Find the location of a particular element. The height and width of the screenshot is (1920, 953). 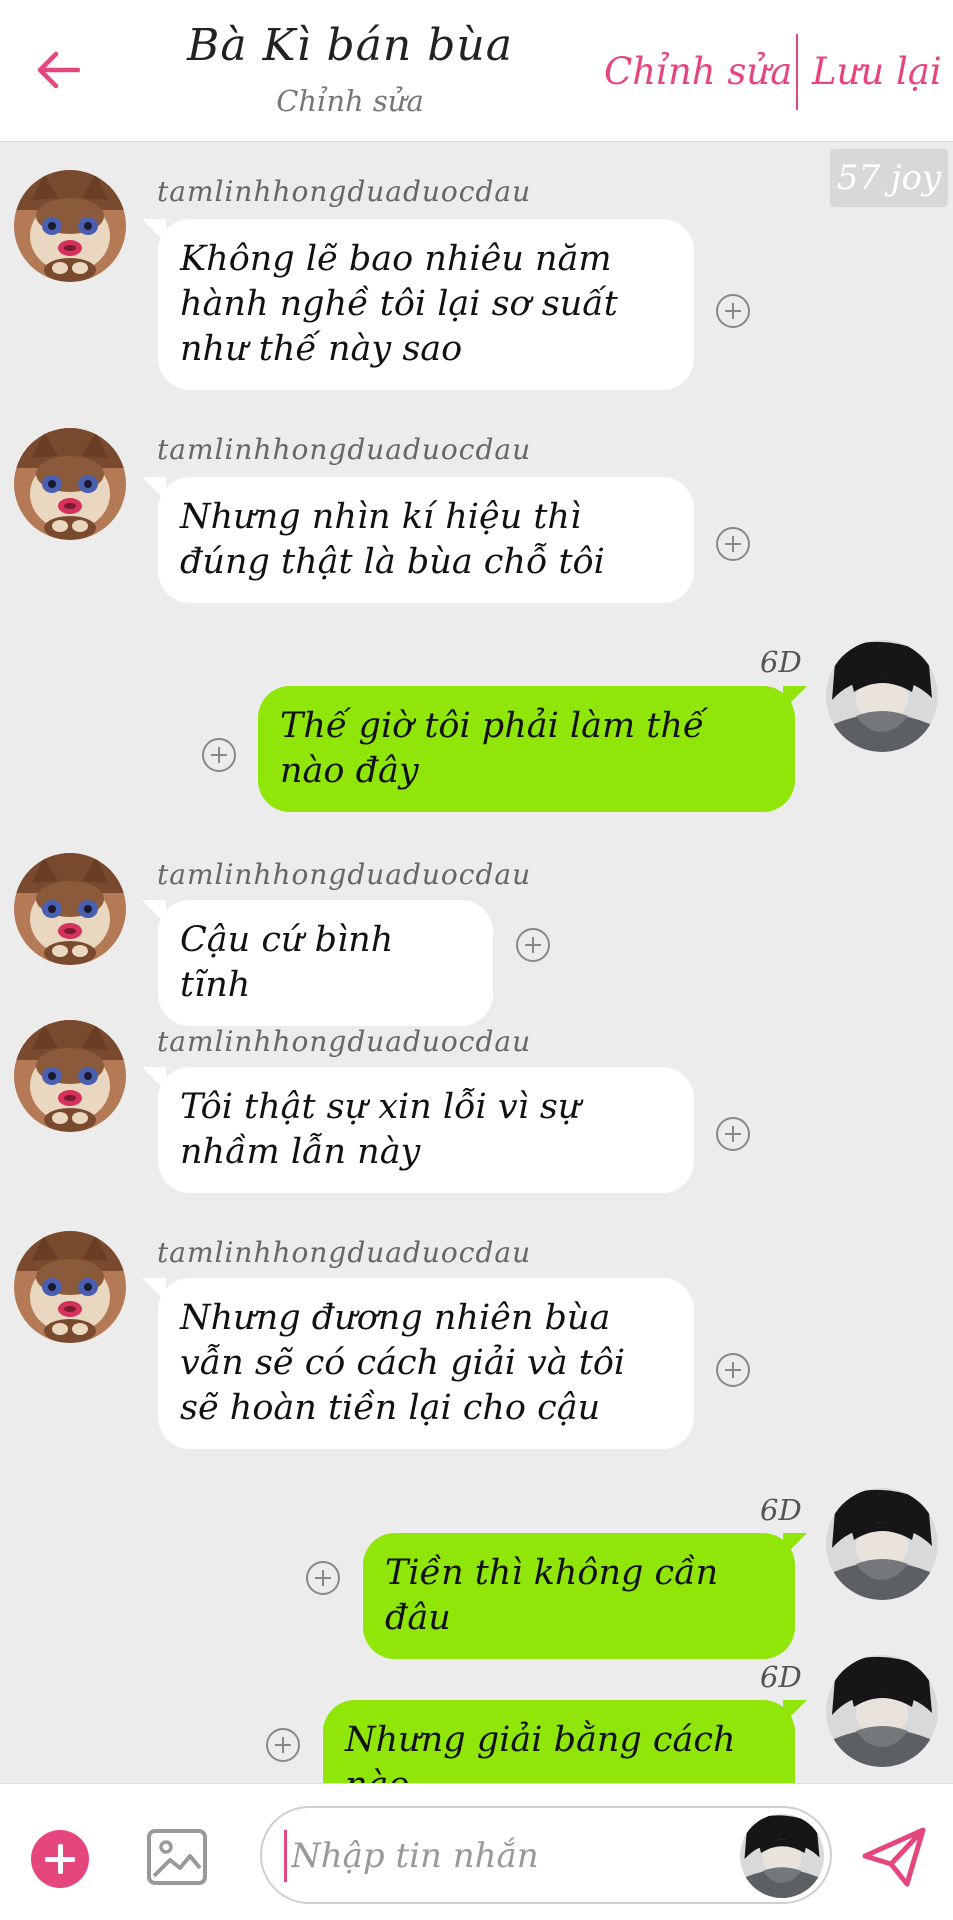

chat-title: Bà Kì bán bùa is located at coordinates (350, 45).